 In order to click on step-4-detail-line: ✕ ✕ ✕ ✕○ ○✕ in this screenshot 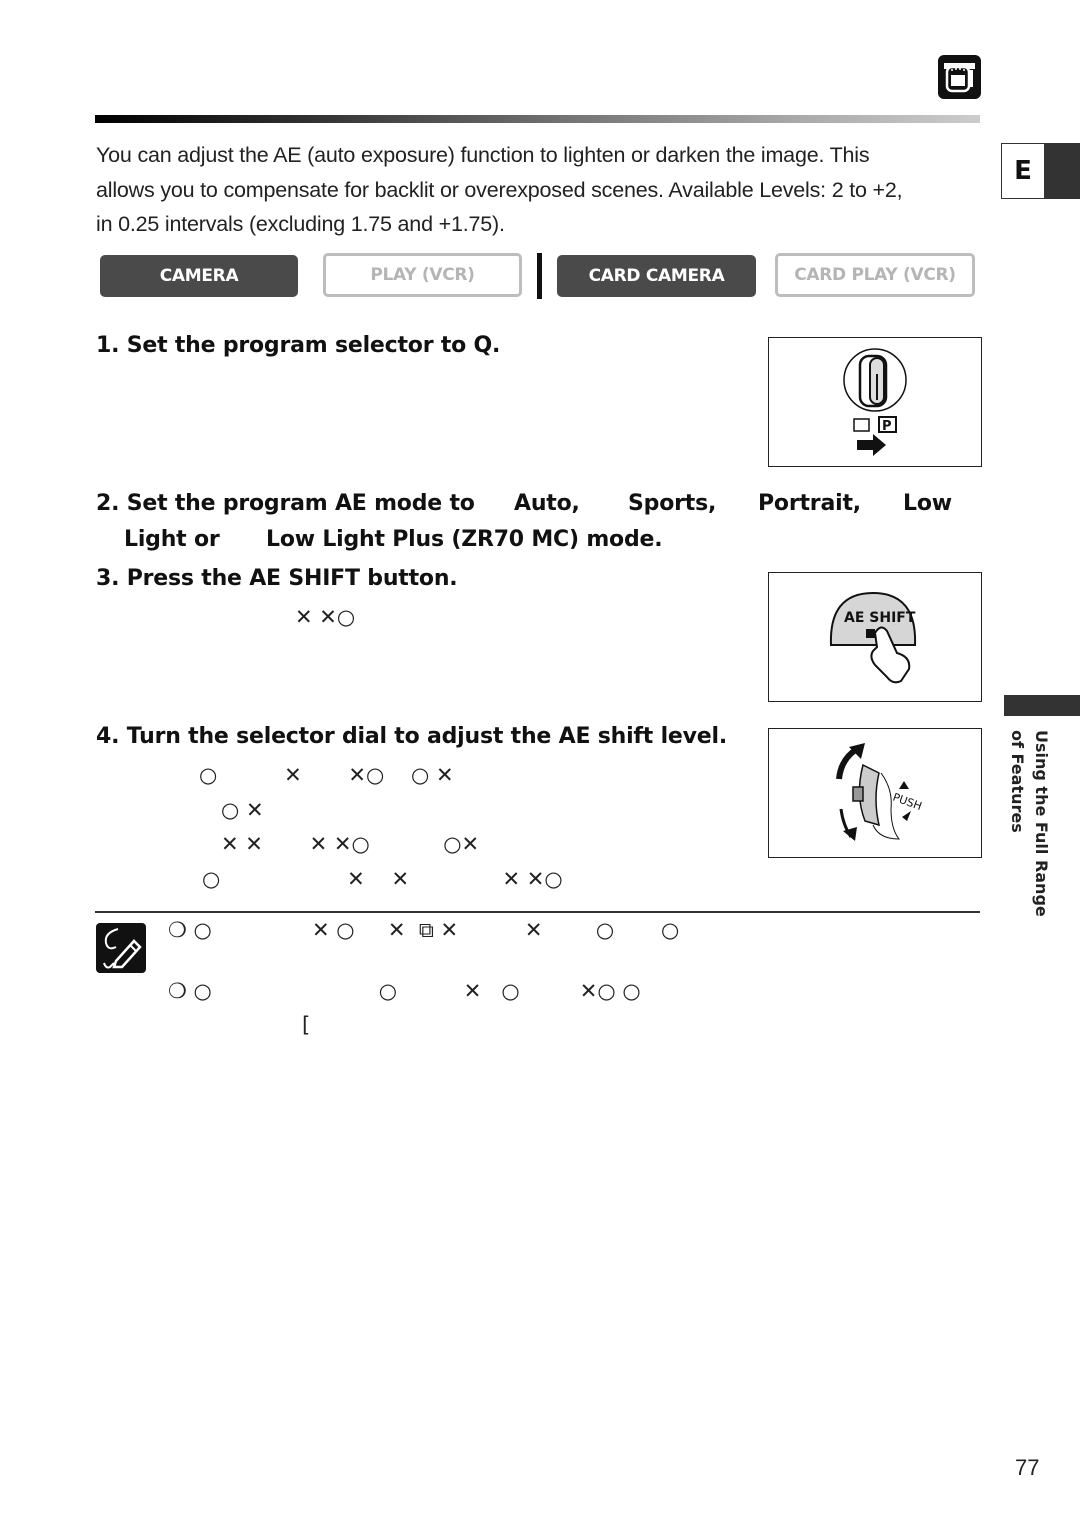, I will do `click(350, 844)`.